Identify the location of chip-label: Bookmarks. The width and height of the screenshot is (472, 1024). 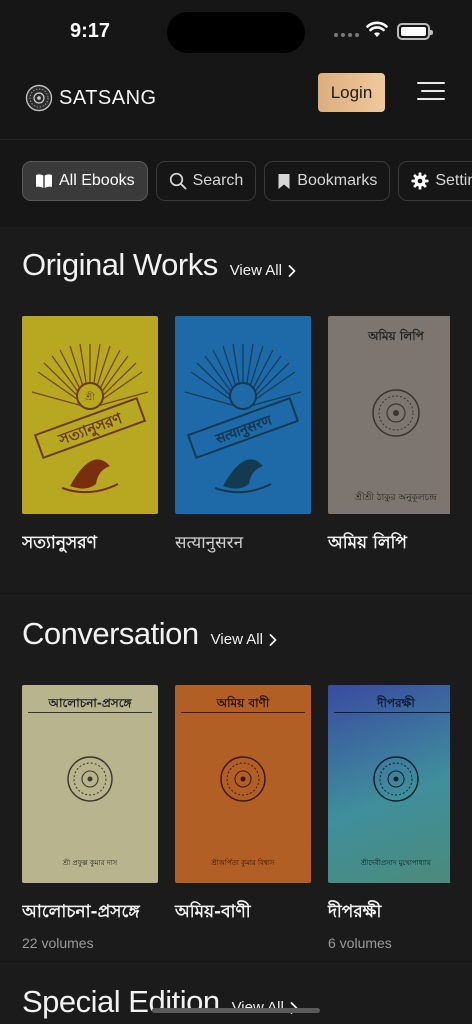
(337, 180).